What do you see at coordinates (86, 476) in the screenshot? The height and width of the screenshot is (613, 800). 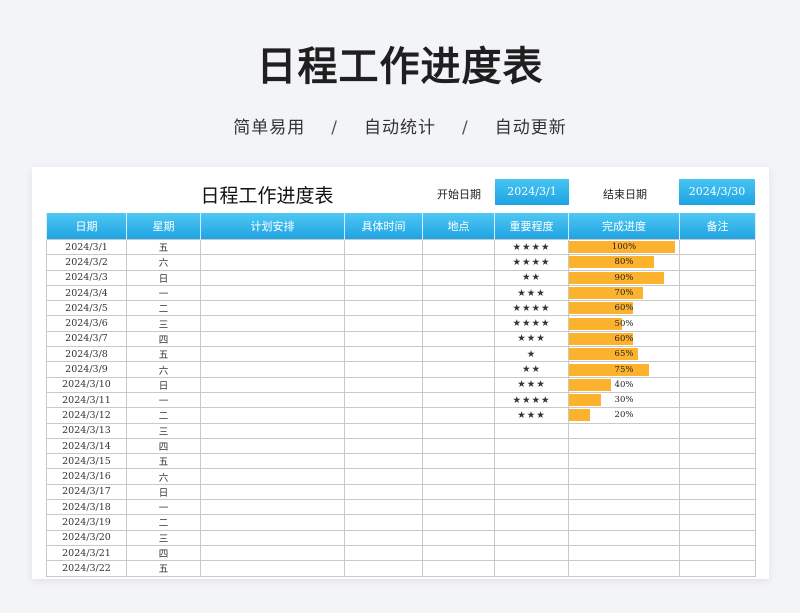 I see `cell-date: 2024/3/16` at bounding box center [86, 476].